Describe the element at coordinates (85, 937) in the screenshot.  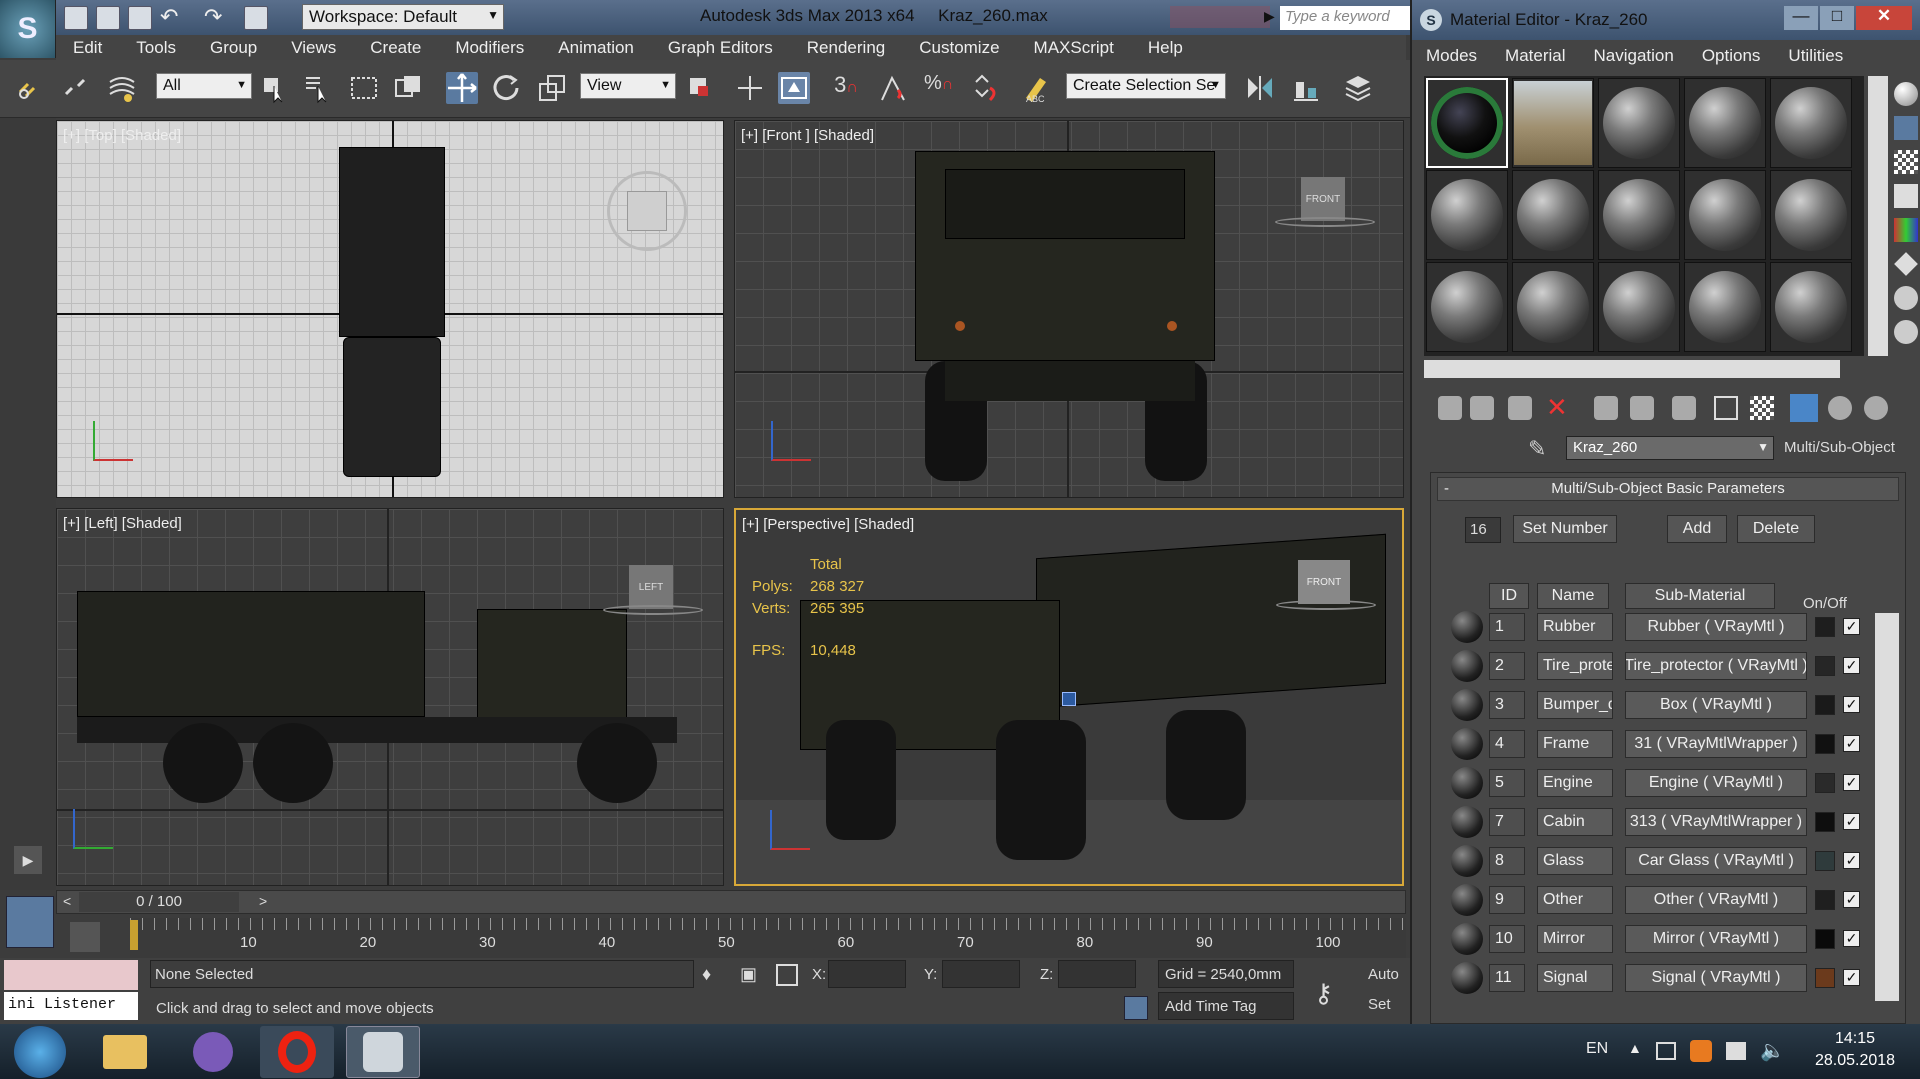
I see `mini-curve-editor-icon` at that location.